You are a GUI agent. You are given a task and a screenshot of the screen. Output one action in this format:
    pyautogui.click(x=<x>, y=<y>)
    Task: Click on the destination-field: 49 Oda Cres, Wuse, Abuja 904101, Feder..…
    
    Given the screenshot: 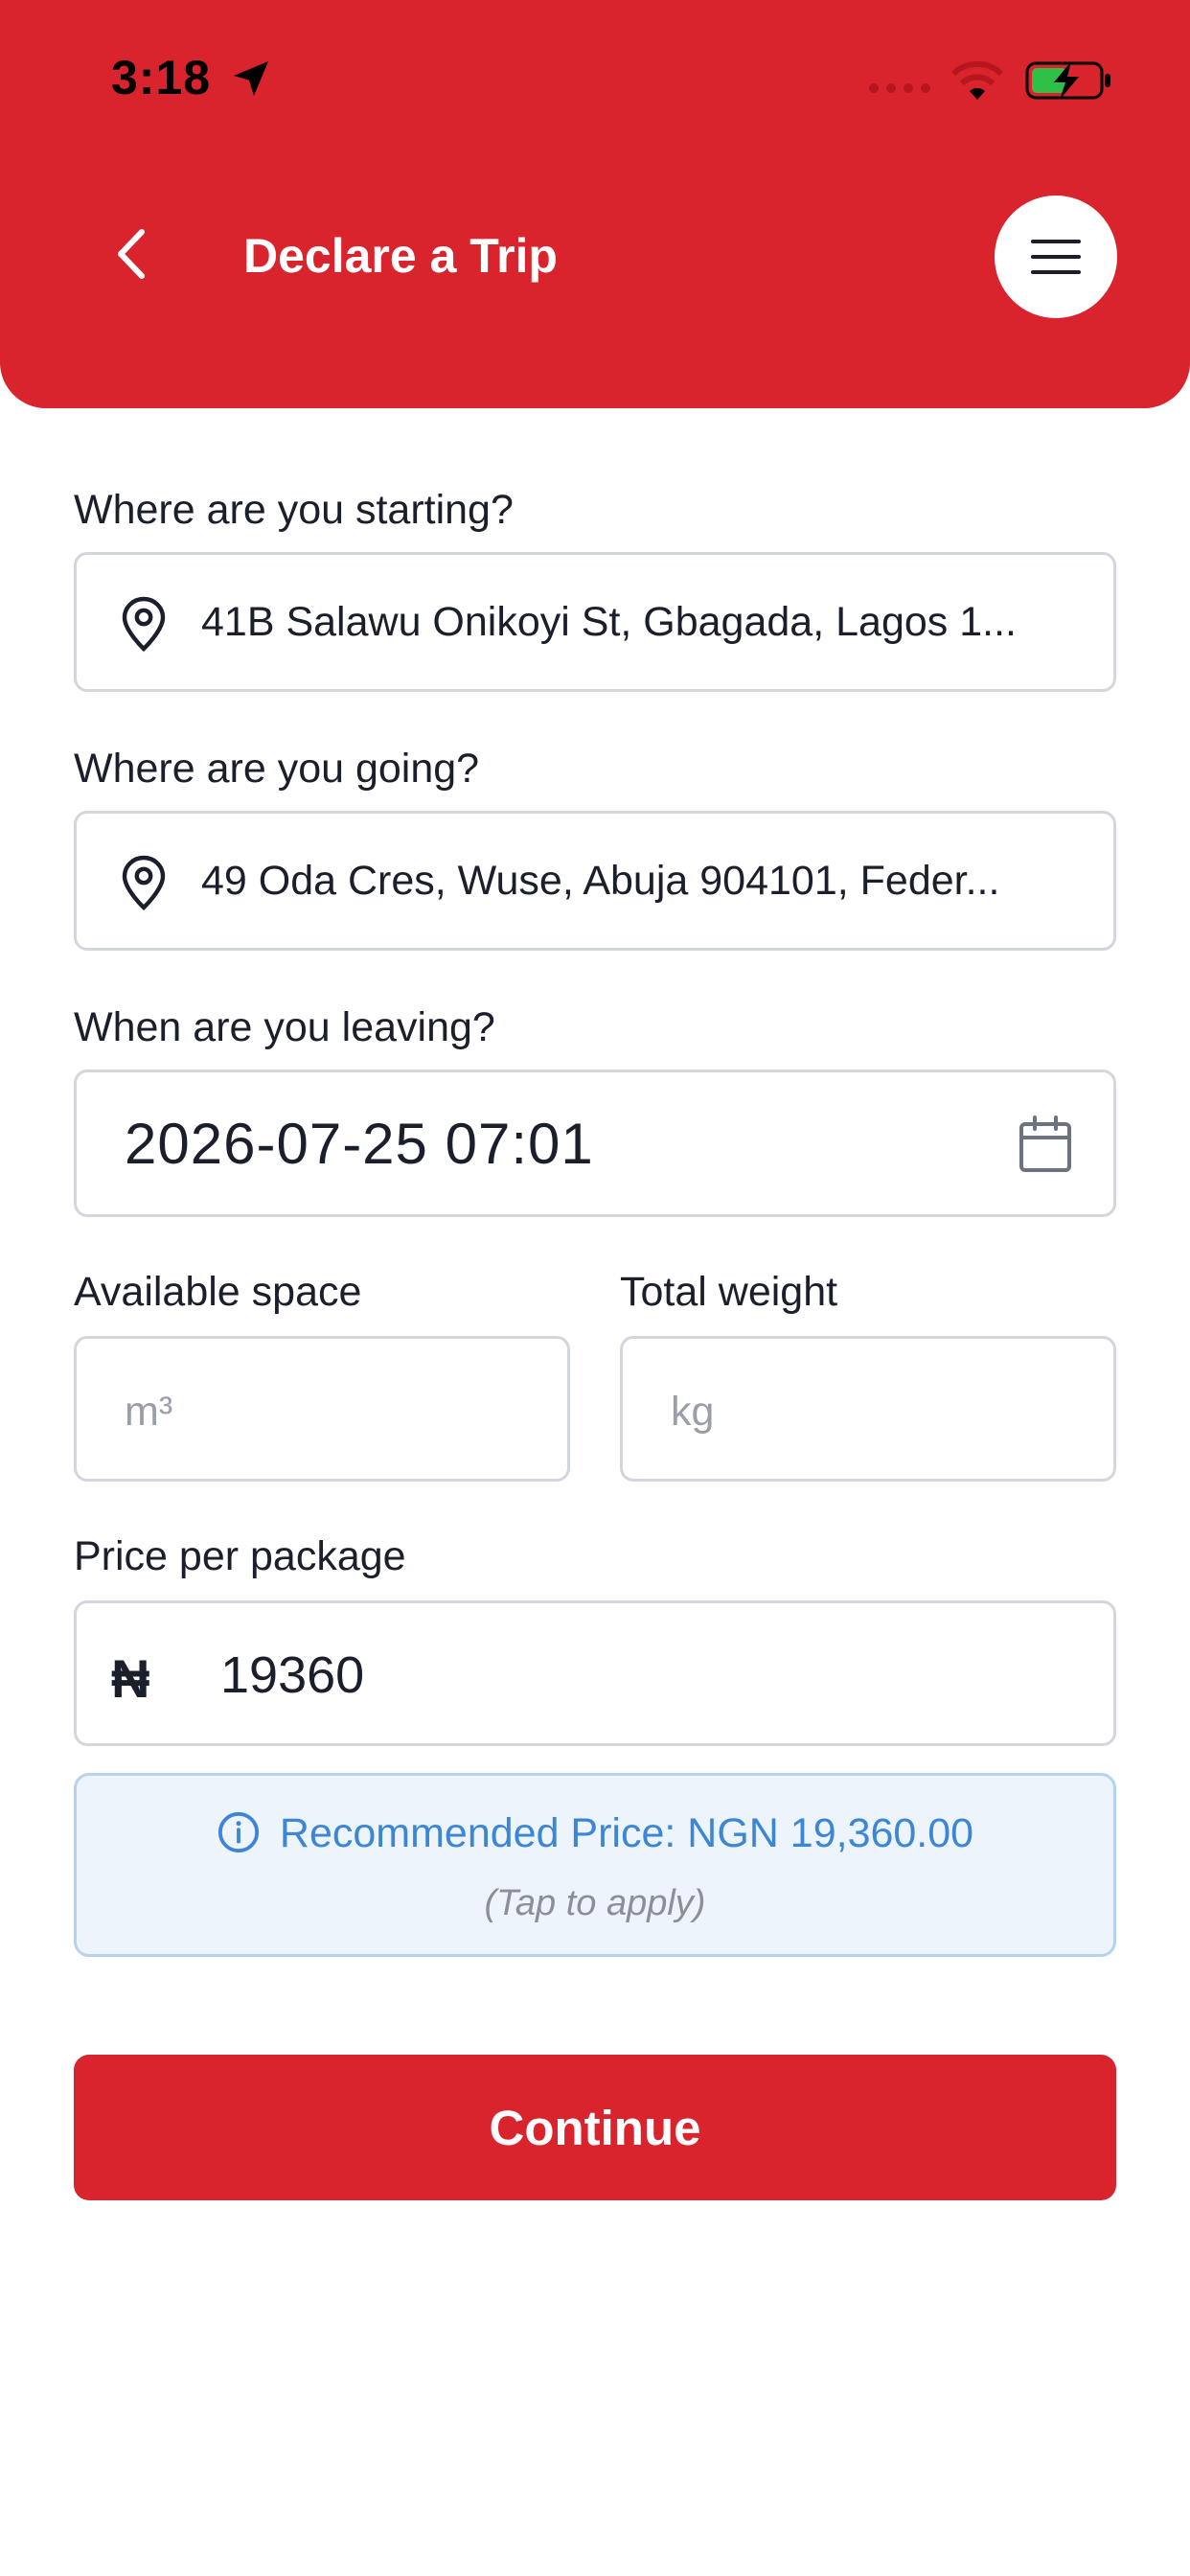 What is the action you would take?
    pyautogui.click(x=595, y=881)
    